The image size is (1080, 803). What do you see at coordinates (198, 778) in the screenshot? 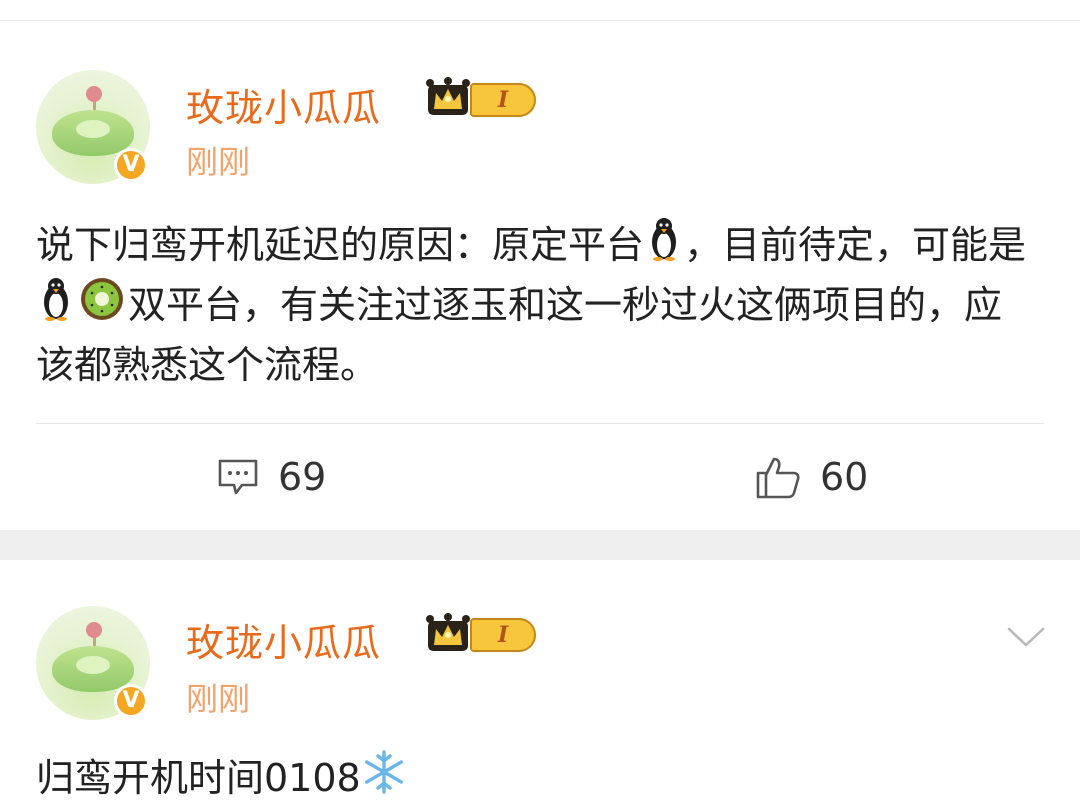
I see `content-text: 归鸾开机时间0108` at bounding box center [198, 778].